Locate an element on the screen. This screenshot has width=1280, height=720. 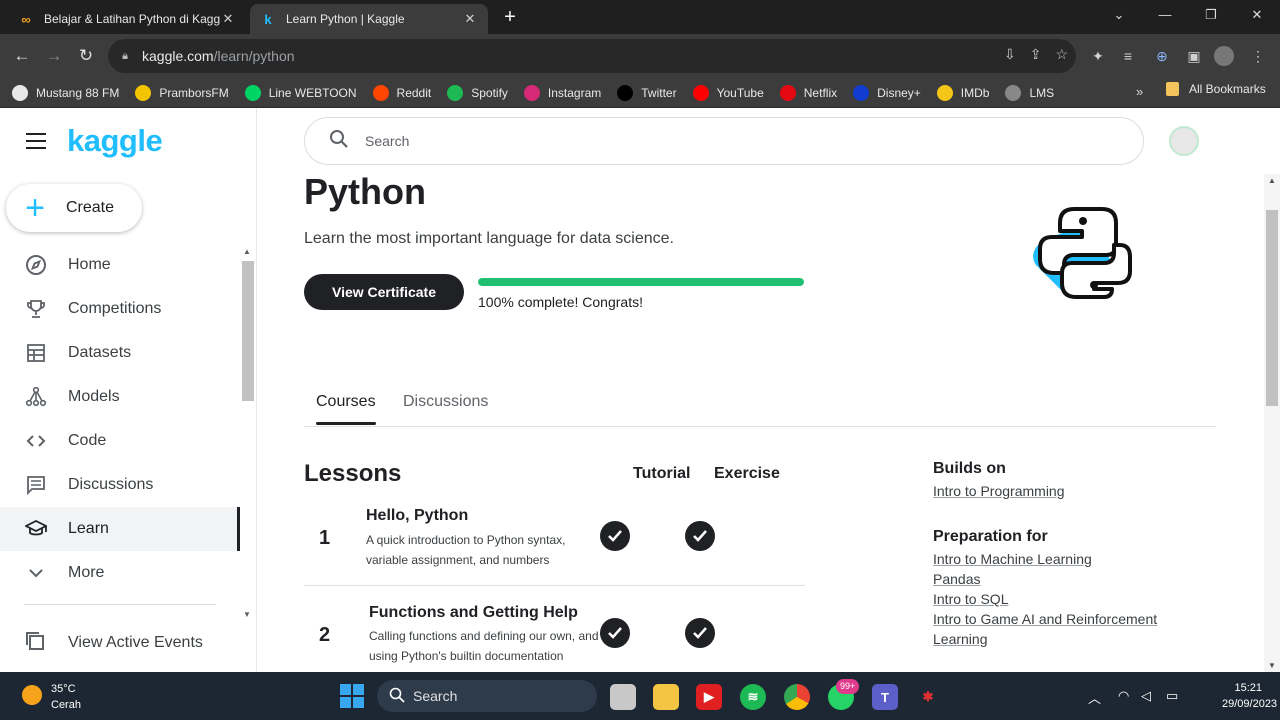
wifi-icon: ◠ is located at coordinates (1123, 696).